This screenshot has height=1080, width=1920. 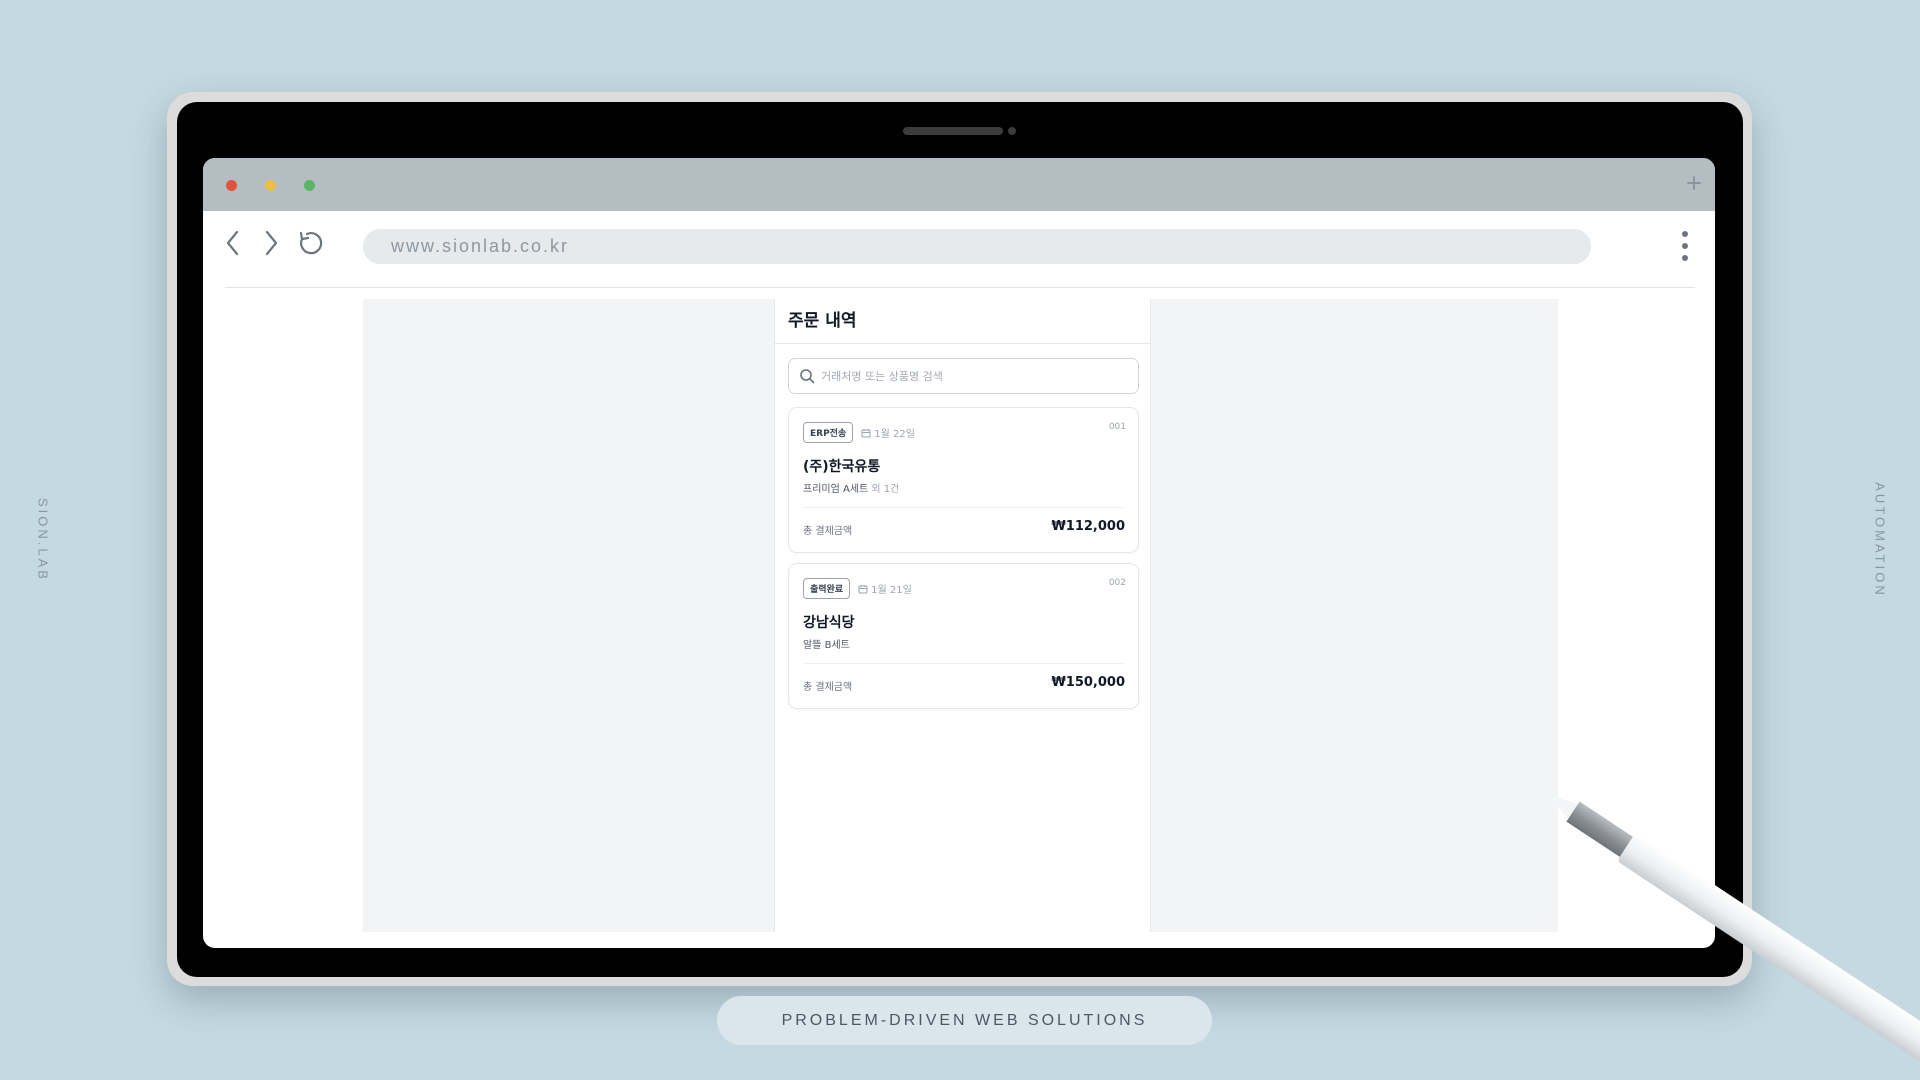 What do you see at coordinates (891, 590) in the screenshot?
I see `order-date-text: 1월 21일` at bounding box center [891, 590].